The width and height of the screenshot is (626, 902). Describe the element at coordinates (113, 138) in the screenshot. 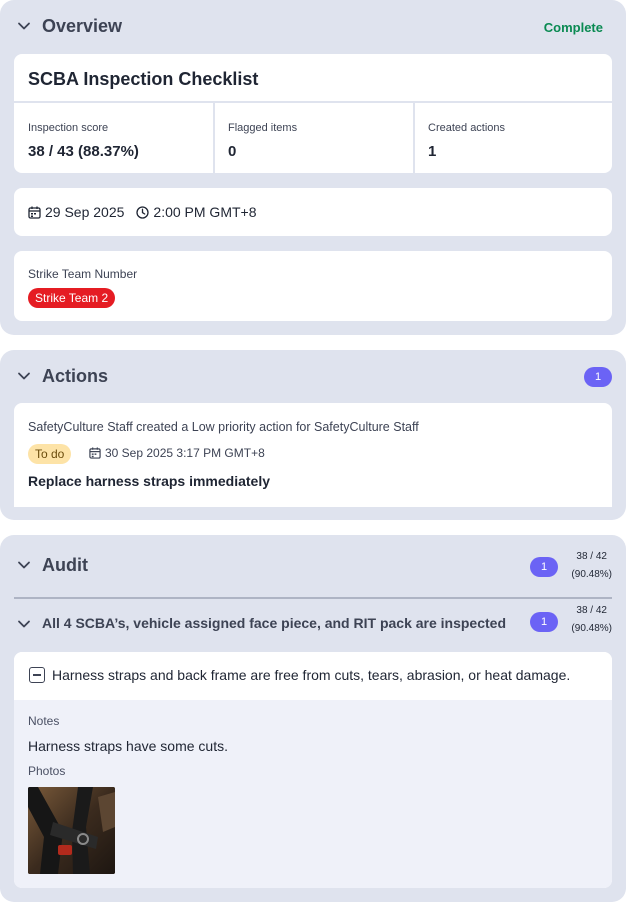

I see `stat-inspection-score: Inspection score 38 / 43 (88.37%)` at that location.